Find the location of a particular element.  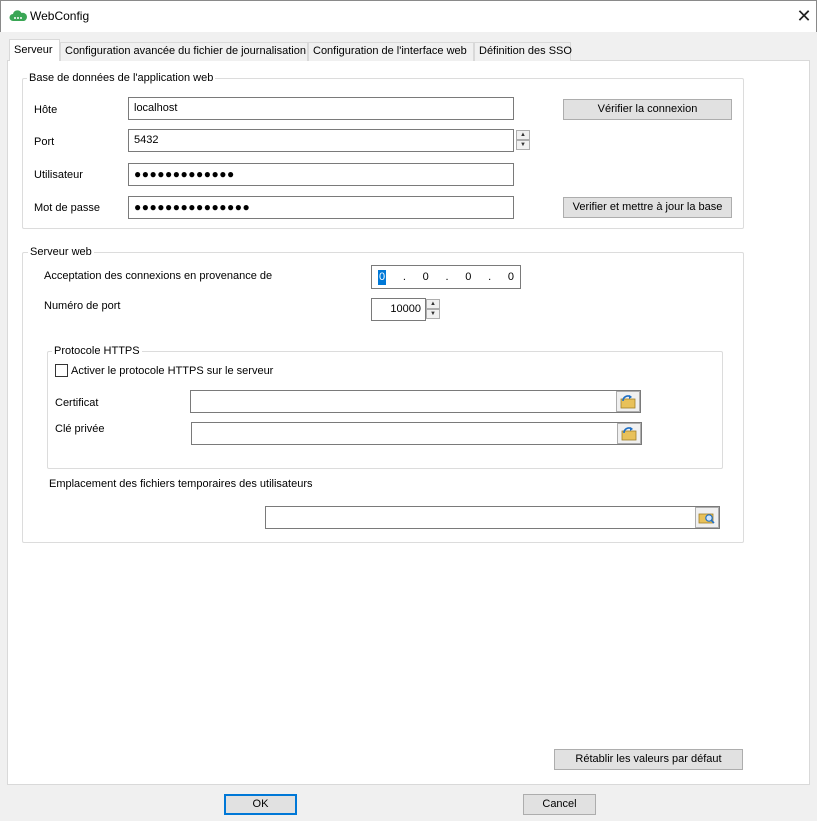

host-label: Hôte is located at coordinates (46, 110).